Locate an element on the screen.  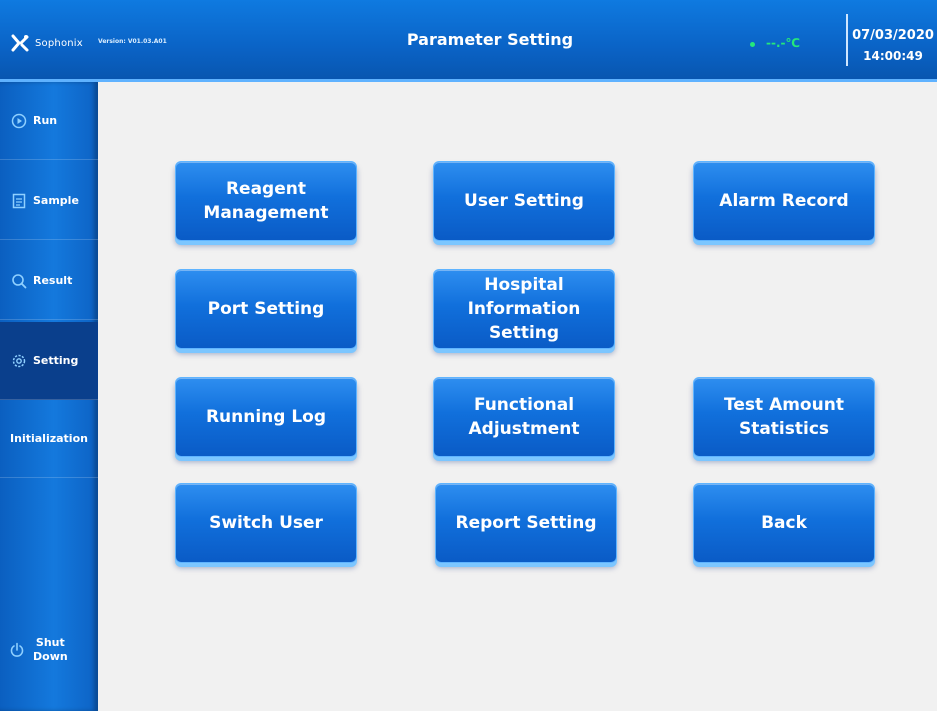
document-icon is located at coordinates (19, 200).